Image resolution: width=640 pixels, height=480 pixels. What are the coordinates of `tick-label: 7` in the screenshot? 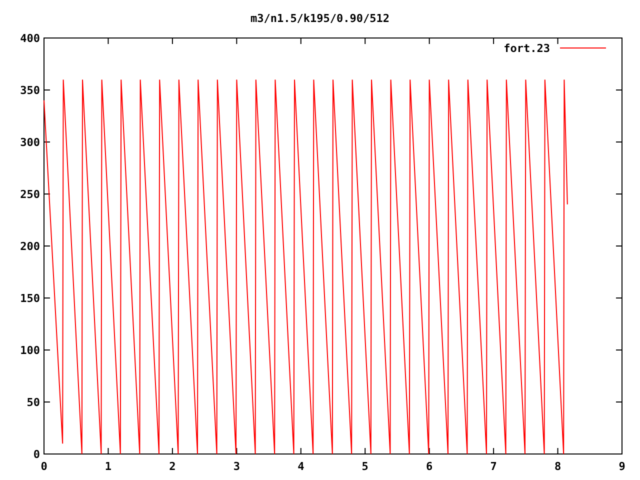 It's located at (493, 466).